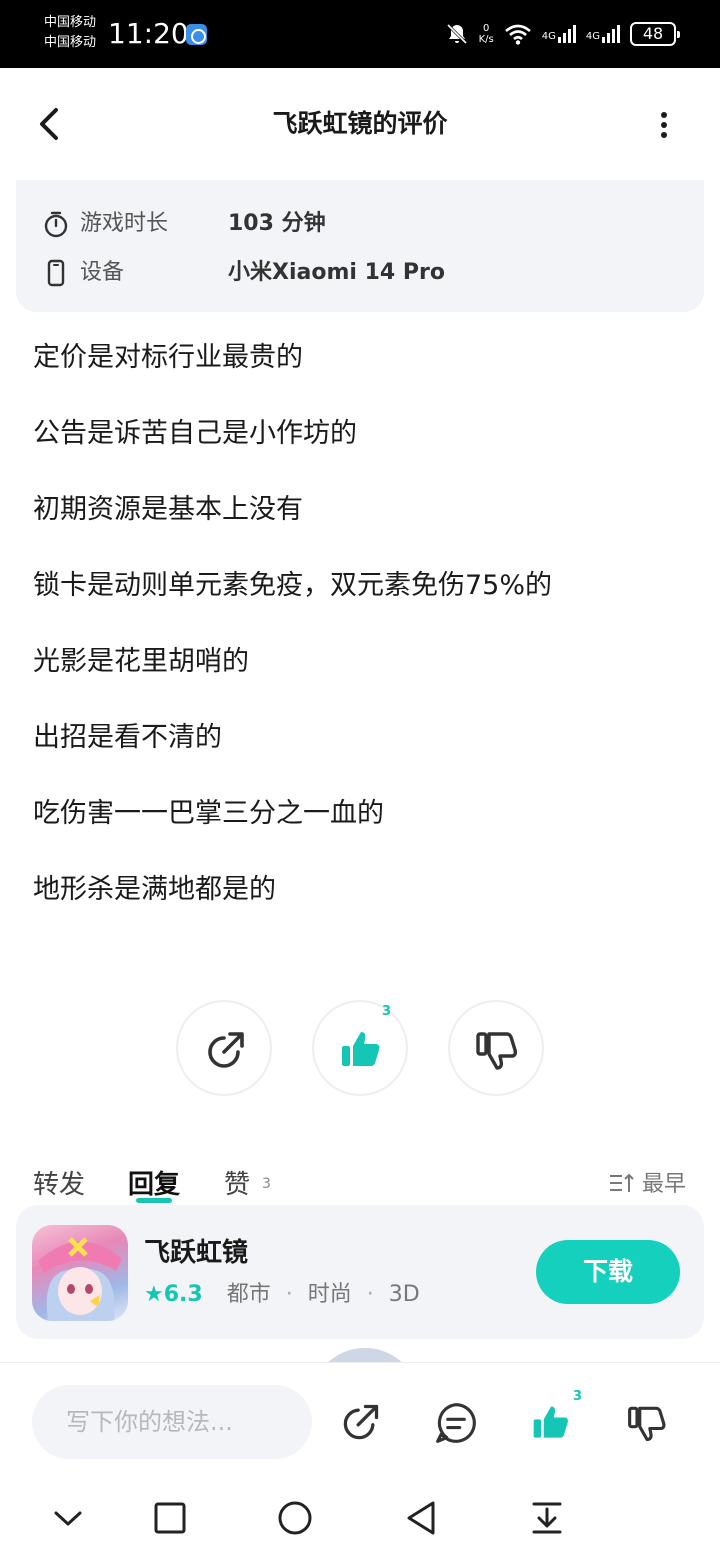 The image size is (720, 1560). What do you see at coordinates (295, 1518) in the screenshot?
I see `home-circle-icon` at bounding box center [295, 1518].